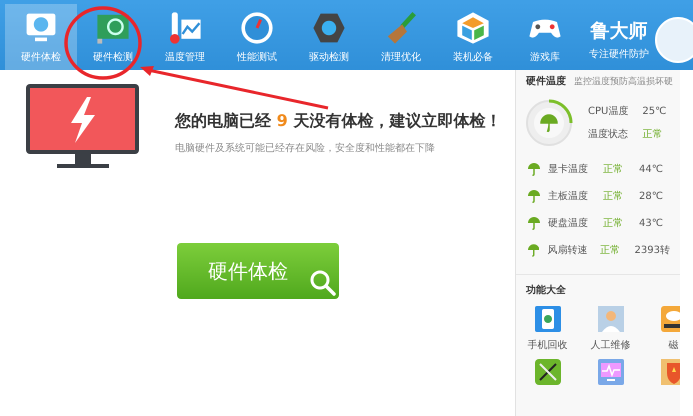 The height and width of the screenshot is (416, 693). Describe the element at coordinates (329, 37) in the screenshot. I see `nav-tab: 驱动检测` at that location.